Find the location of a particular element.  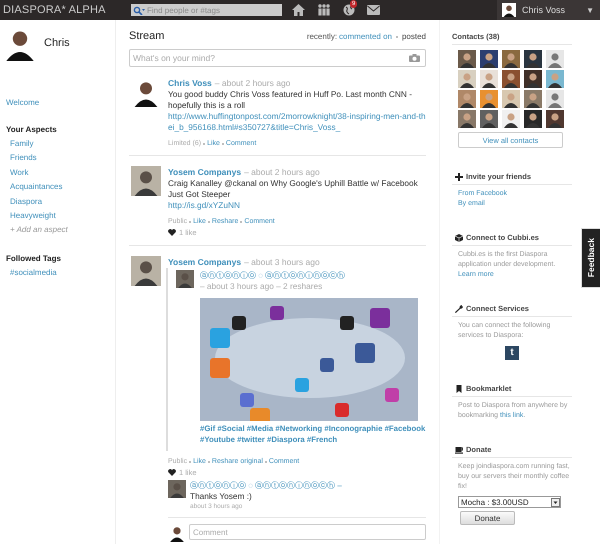

section-heading: Followed Tags is located at coordinates (33, 258).